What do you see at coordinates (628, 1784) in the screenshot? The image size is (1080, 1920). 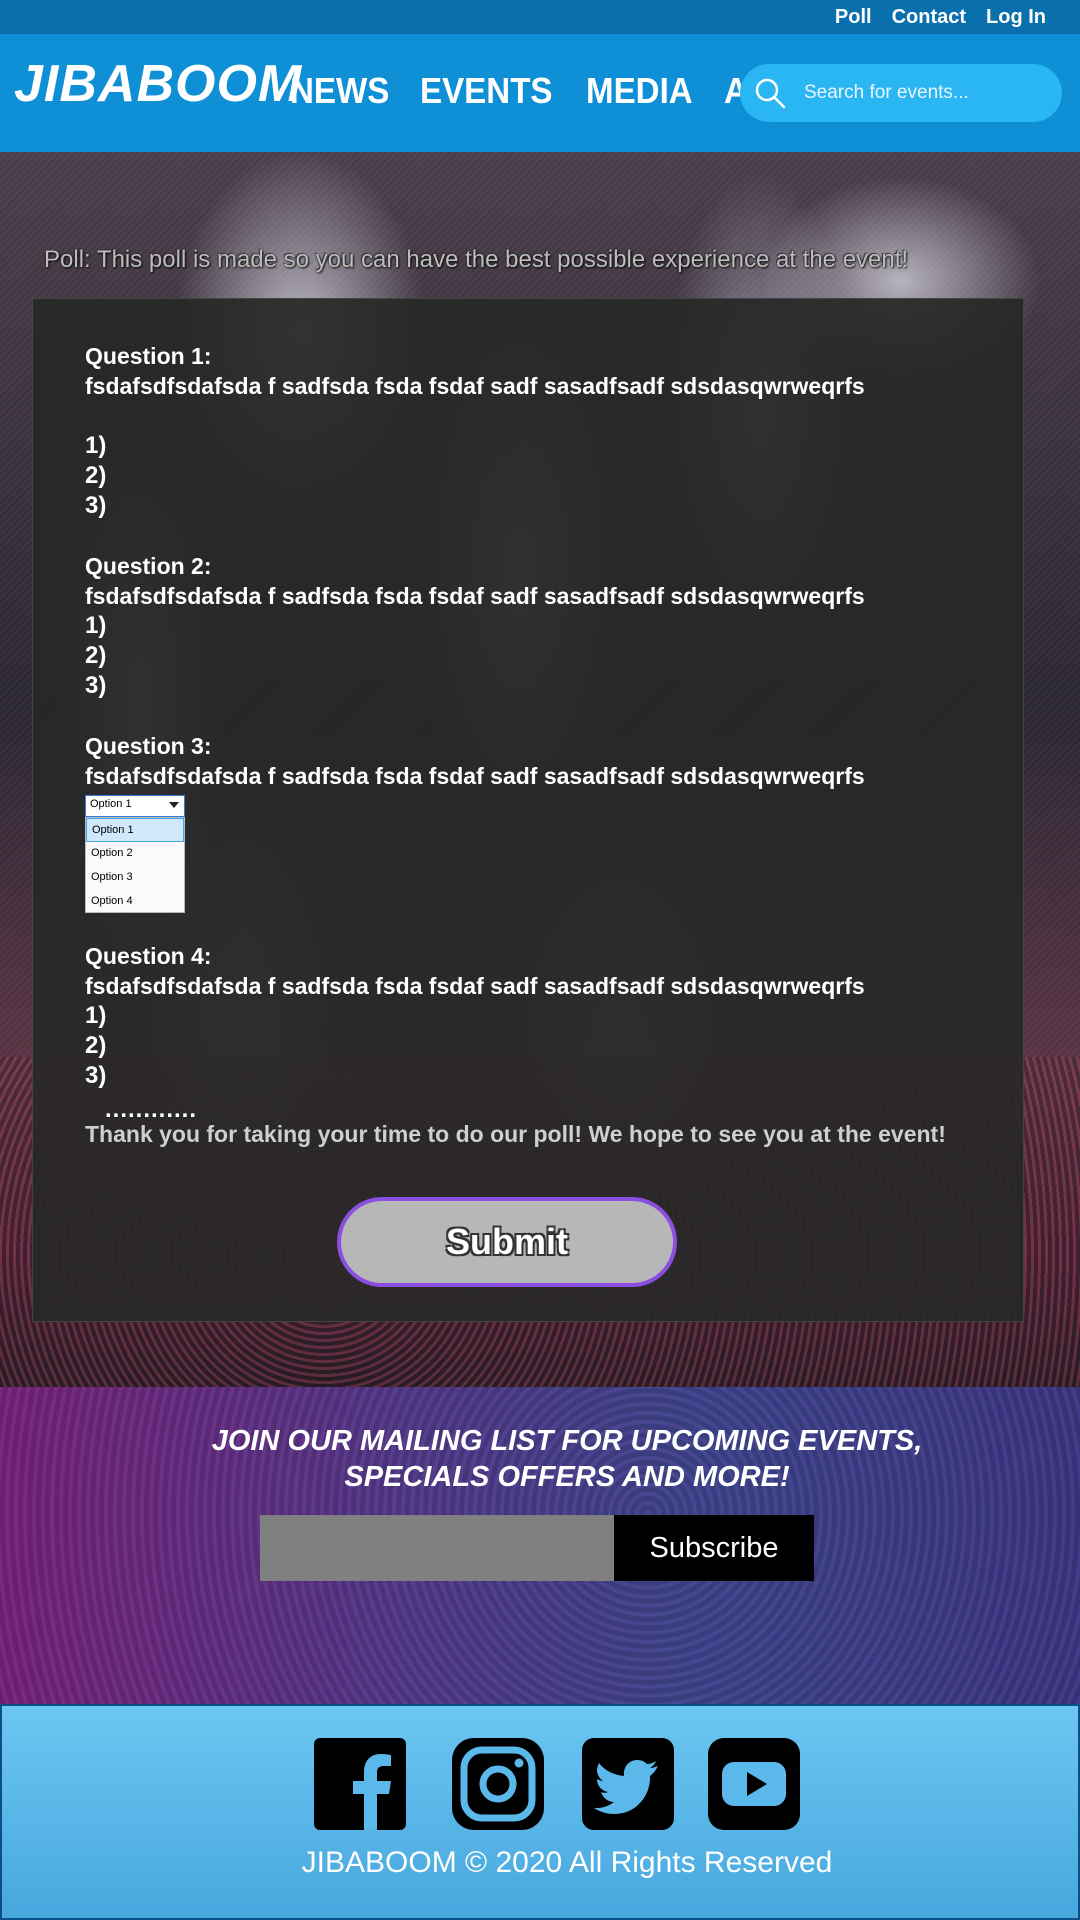 I see `twitter-icon` at bounding box center [628, 1784].